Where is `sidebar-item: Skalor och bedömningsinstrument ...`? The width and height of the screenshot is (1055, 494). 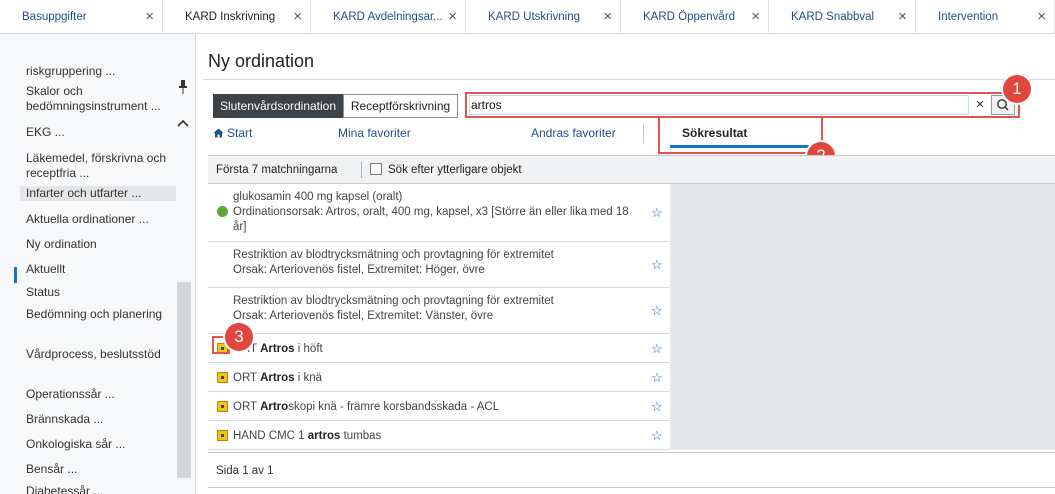
sidebar-item: Skalor och bedömningsinstrument ... is located at coordinates (101, 99).